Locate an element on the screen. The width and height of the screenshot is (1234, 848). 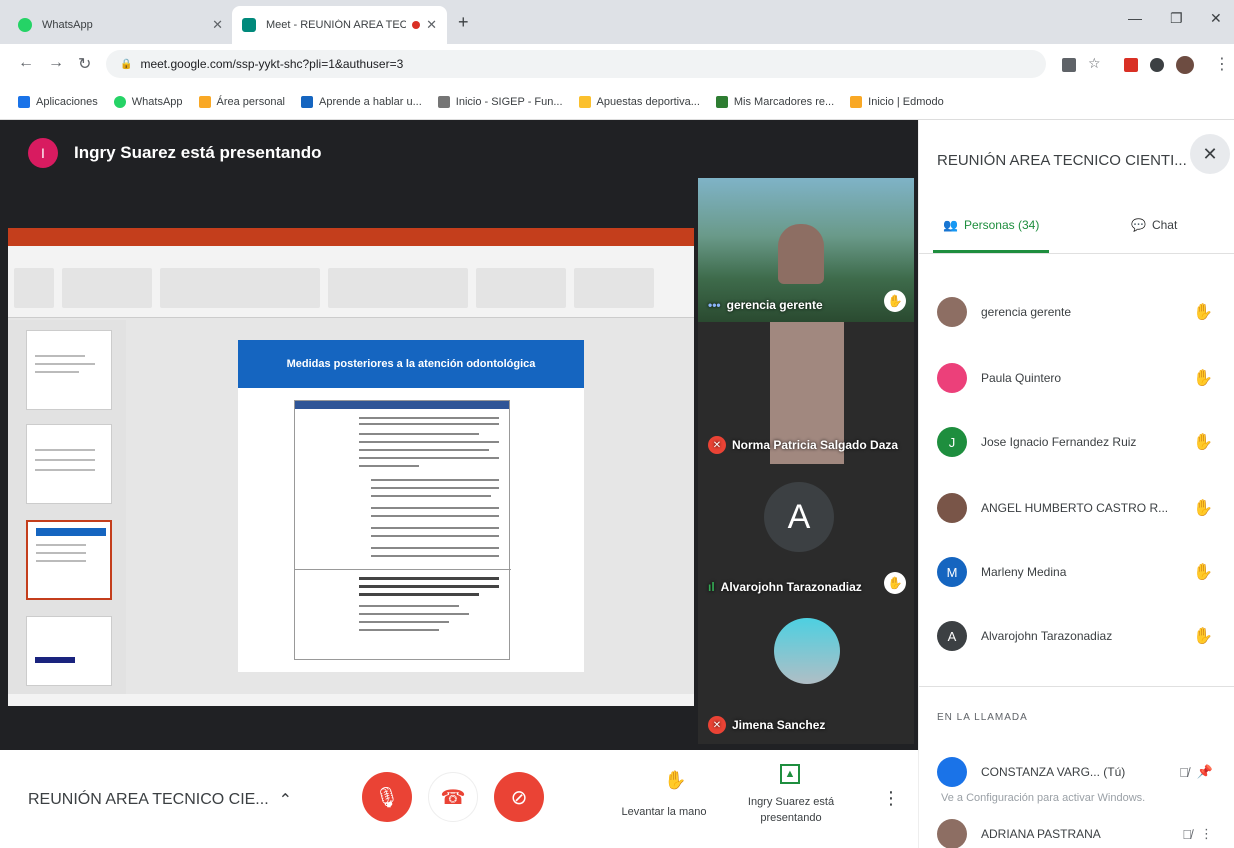
tab-people: 👥 Personas (34) is located at coordinates (991, 225).